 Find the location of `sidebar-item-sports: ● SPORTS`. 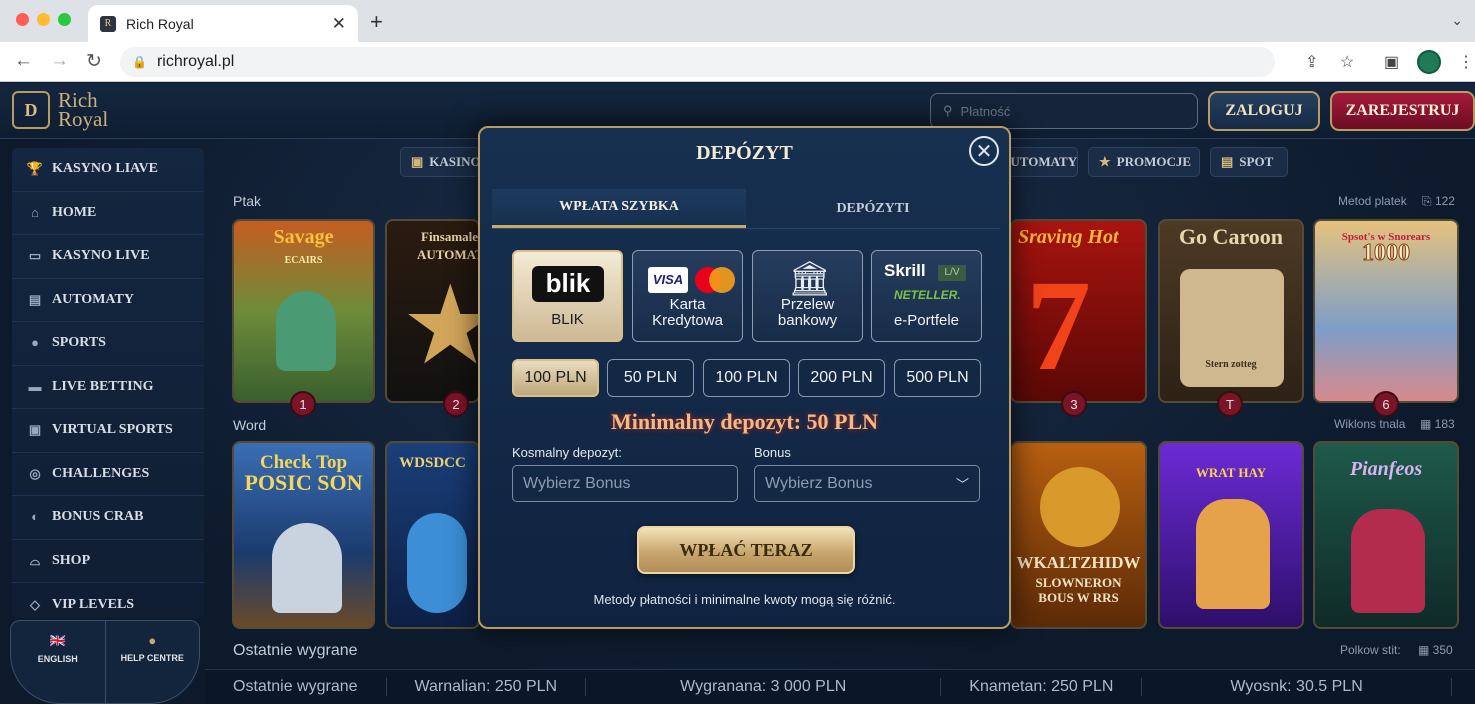

sidebar-item-sports: ● SPORTS is located at coordinates (108, 344).